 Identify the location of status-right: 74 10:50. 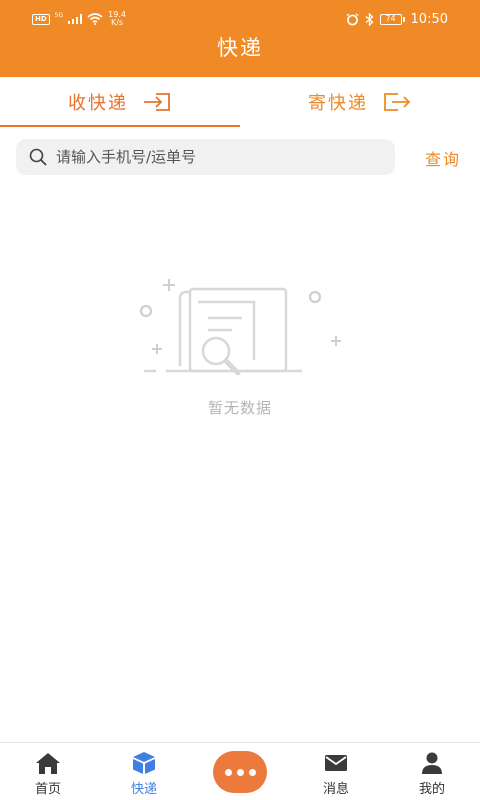
(397, 19).